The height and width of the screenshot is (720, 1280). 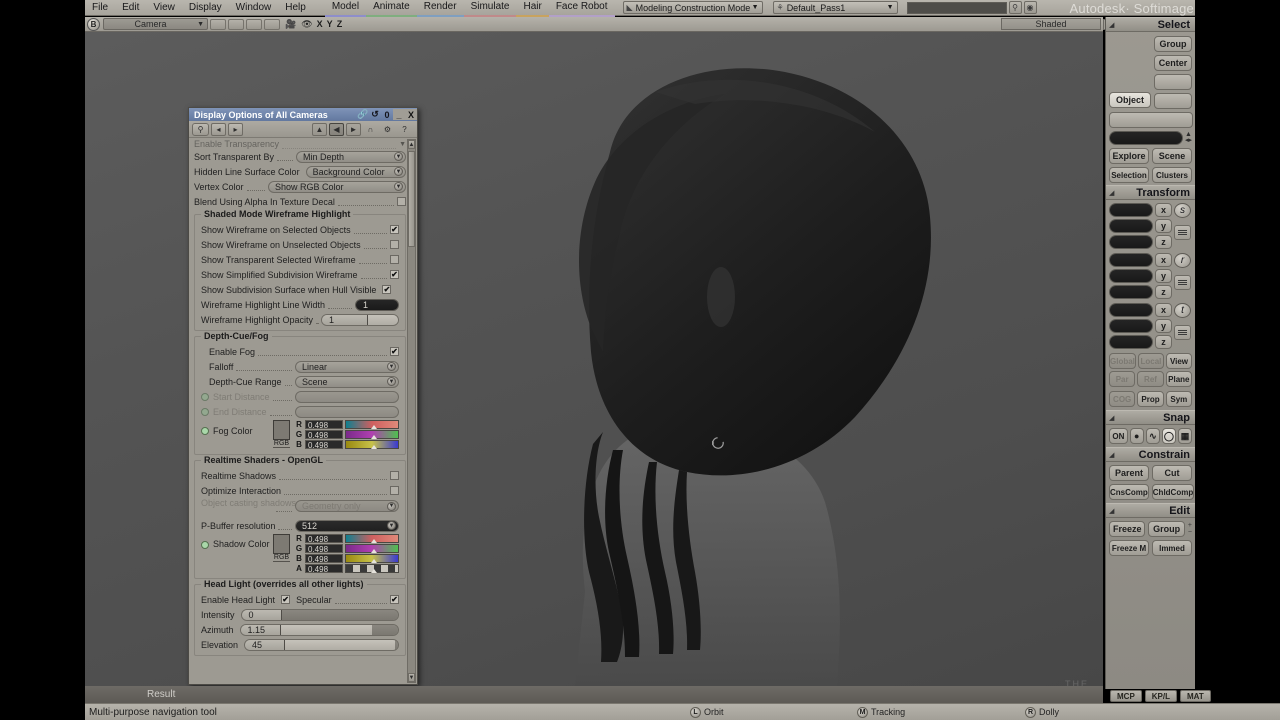 I want to click on row-enable-transparency: Enable Transparency ▼, so click(x=300, y=144).